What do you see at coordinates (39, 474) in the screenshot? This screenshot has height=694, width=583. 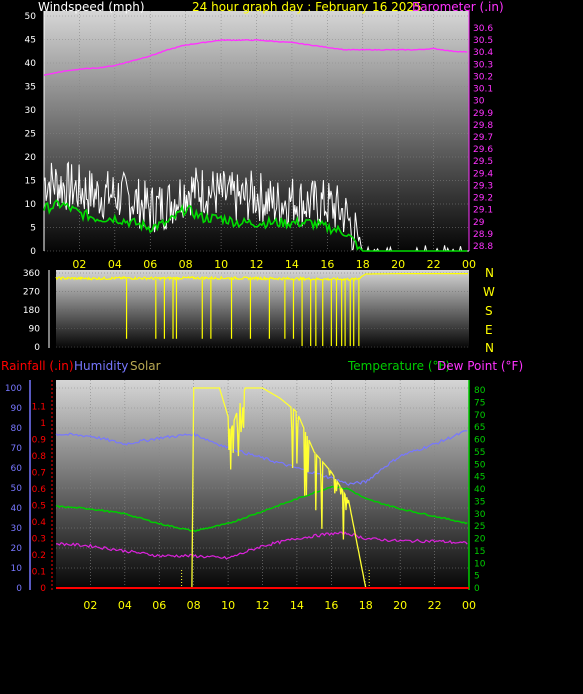 I see `rain-tick-label: 0.7` at bounding box center [39, 474].